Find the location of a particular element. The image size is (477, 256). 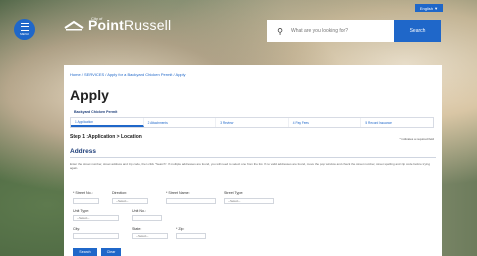

city-field is located at coordinates (96, 236).